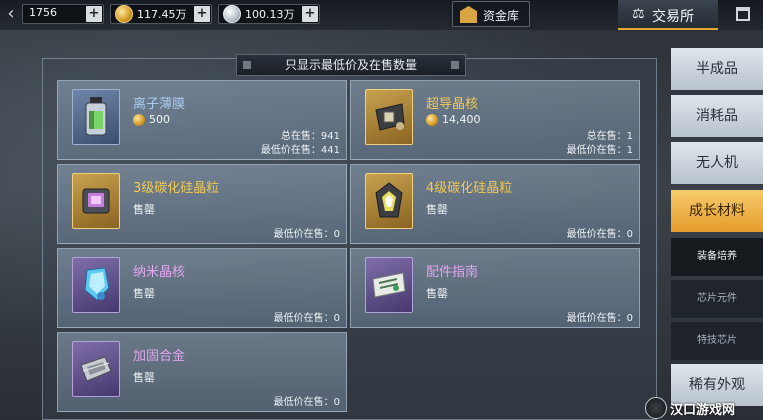 This screenshot has height=420, width=763. I want to click on silver-currency: 100.13万 +, so click(269, 14).